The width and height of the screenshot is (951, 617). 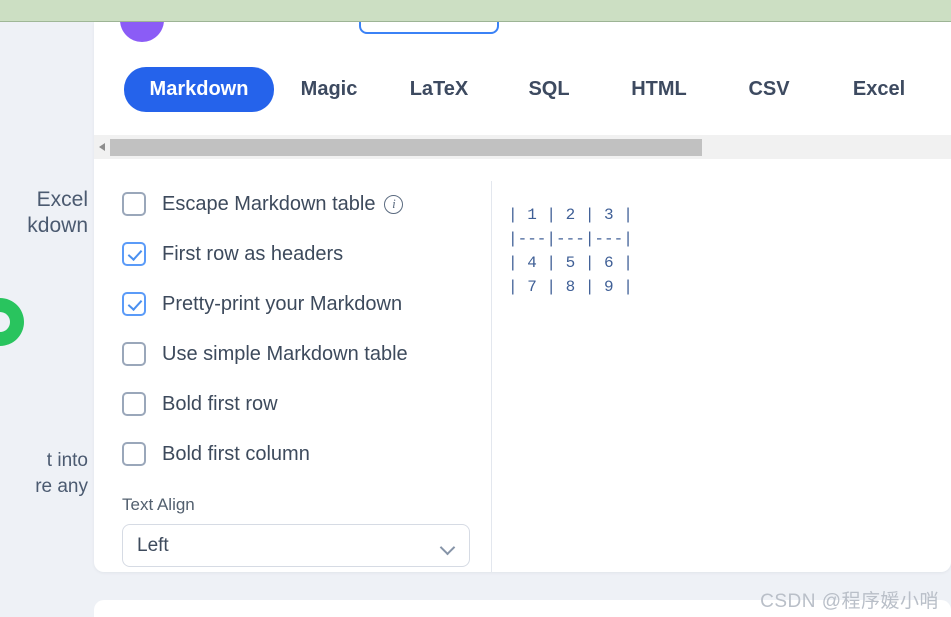 I want to click on option-use-simple-markdown-table: Use simple Markdown table, so click(x=307, y=354).